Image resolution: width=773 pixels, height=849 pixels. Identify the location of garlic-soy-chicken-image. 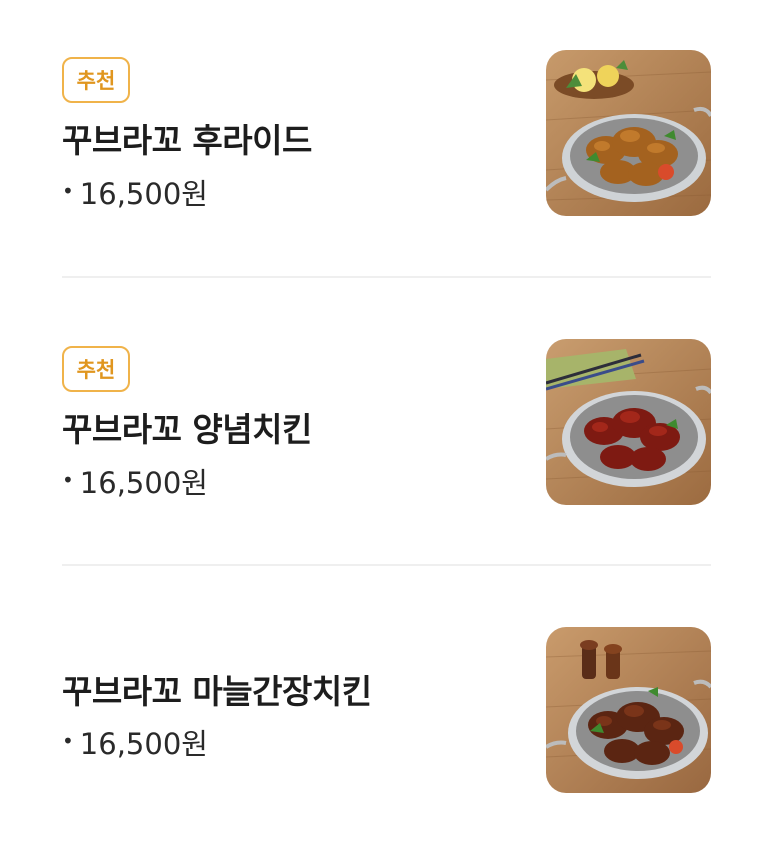
(628, 710).